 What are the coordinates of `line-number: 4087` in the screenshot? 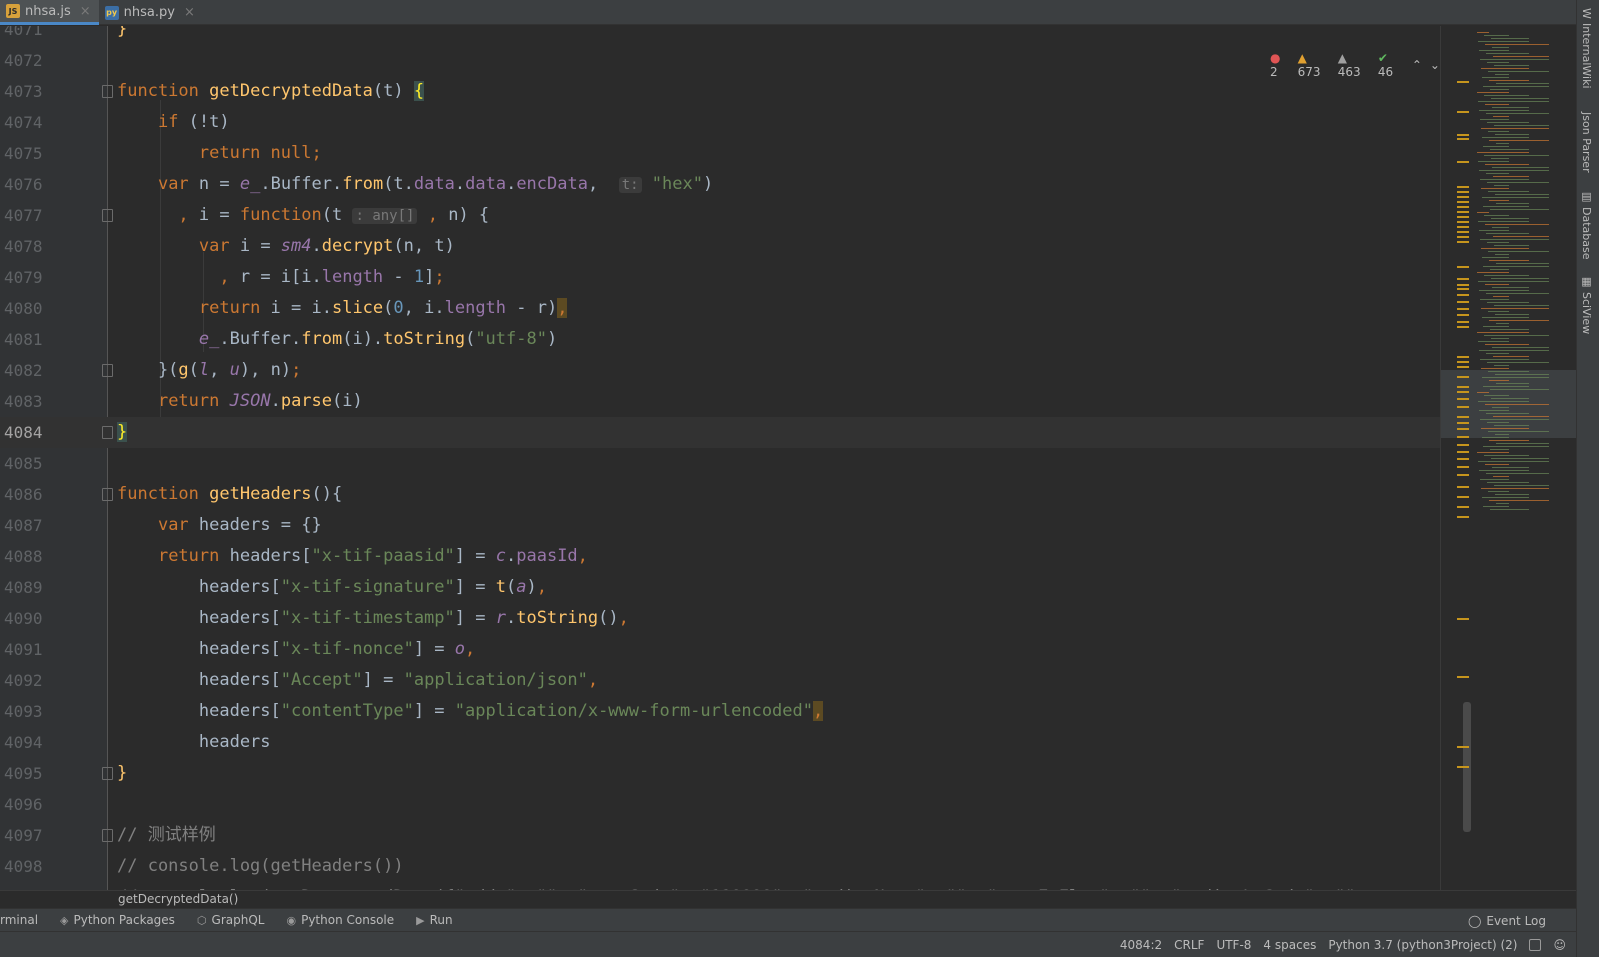 It's located at (24, 525).